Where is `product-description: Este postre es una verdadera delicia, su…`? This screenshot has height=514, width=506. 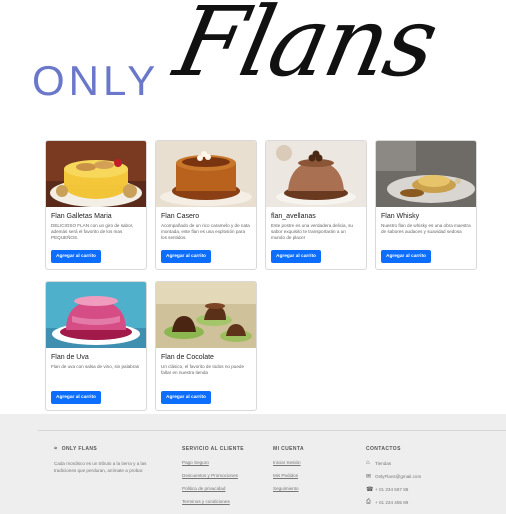 product-description: Este postre es una verdadera delicia, su… is located at coordinates (312, 232).